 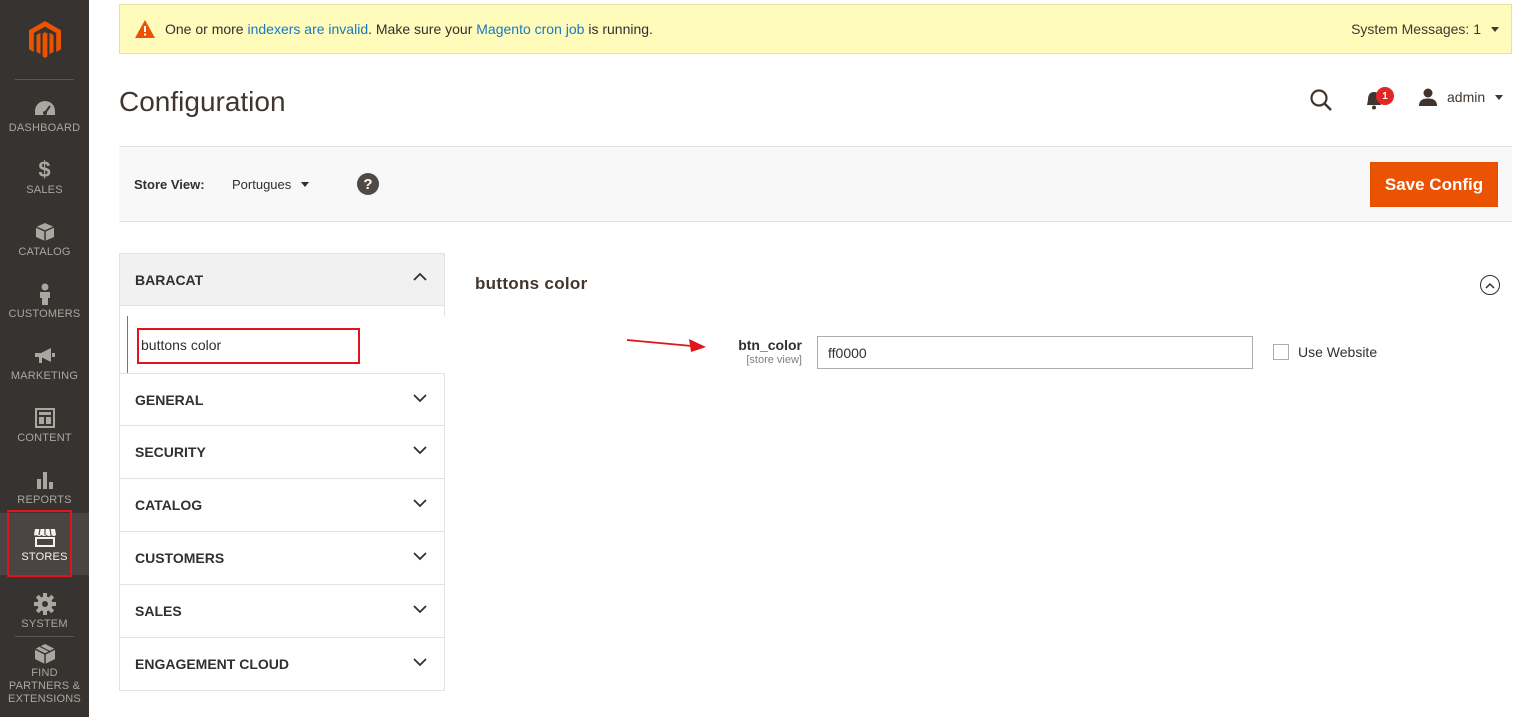 What do you see at coordinates (202, 101) in the screenshot?
I see `page-title: Configuration` at bounding box center [202, 101].